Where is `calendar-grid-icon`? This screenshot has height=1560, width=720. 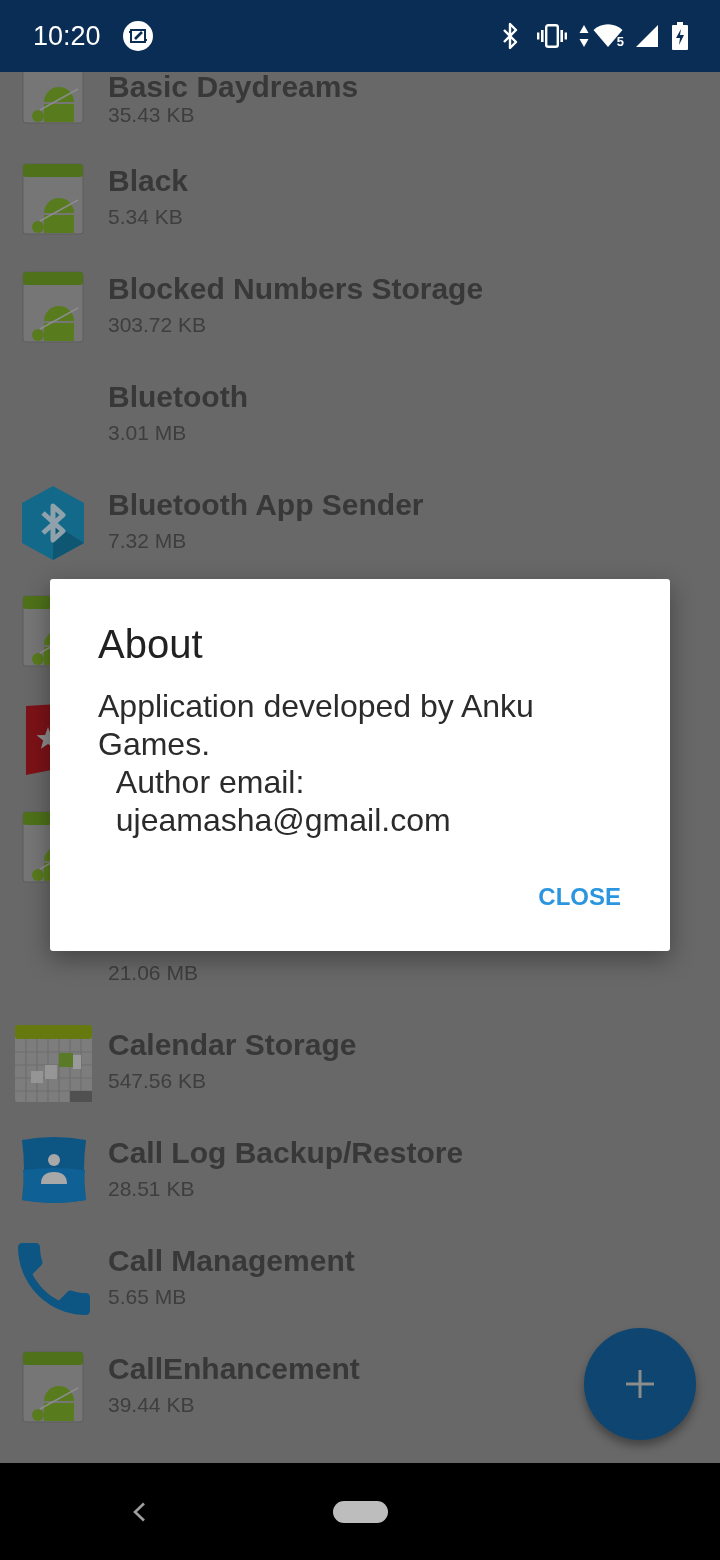 calendar-grid-icon is located at coordinates (53, 1063).